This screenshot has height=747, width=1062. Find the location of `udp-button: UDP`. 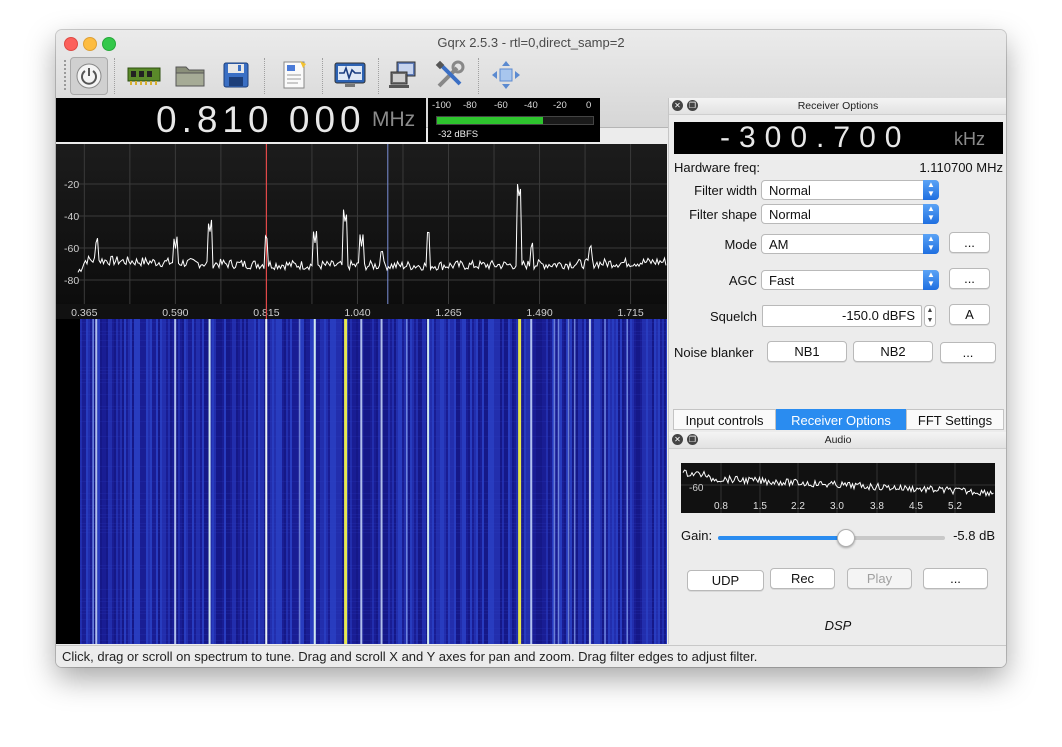

udp-button: UDP is located at coordinates (725, 580).